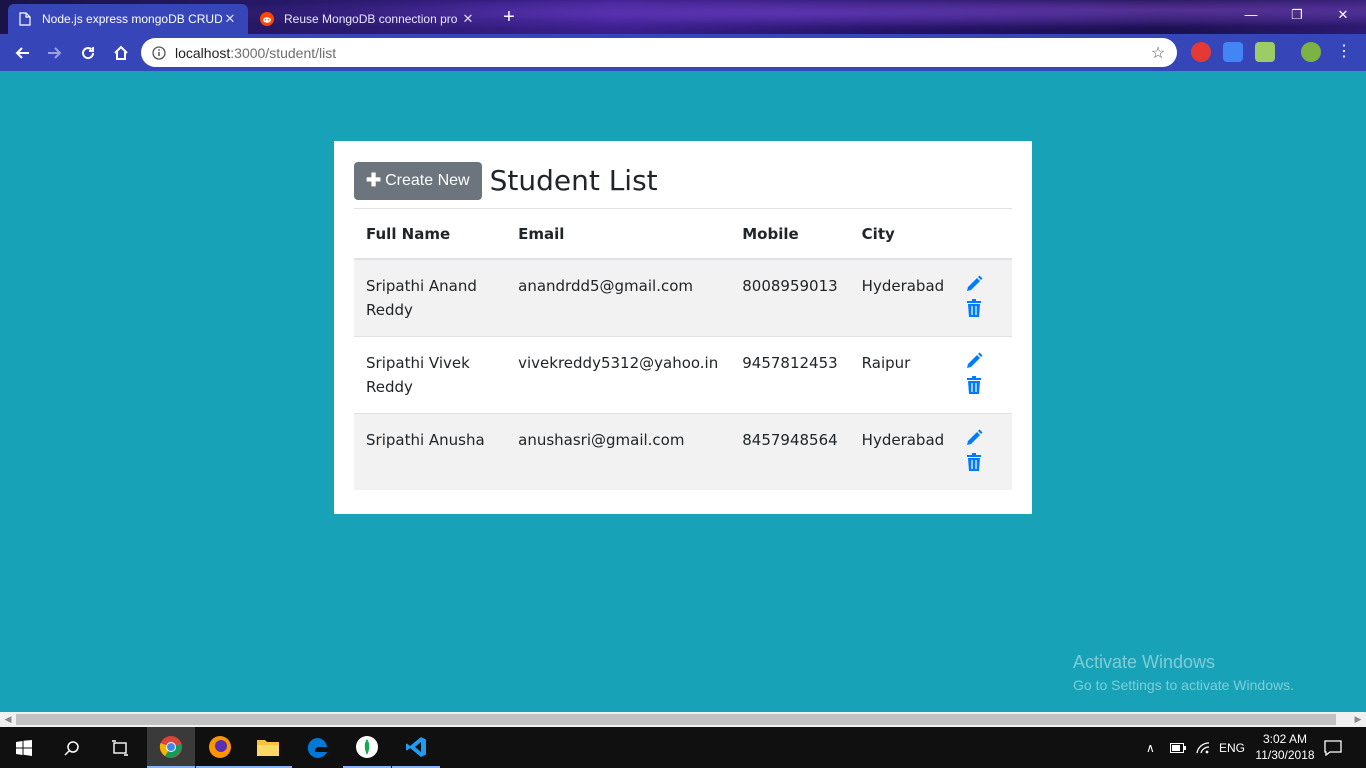 This screenshot has width=1366, height=768. What do you see at coordinates (1232, 747) in the screenshot?
I see `language-indicator: ENG` at bounding box center [1232, 747].